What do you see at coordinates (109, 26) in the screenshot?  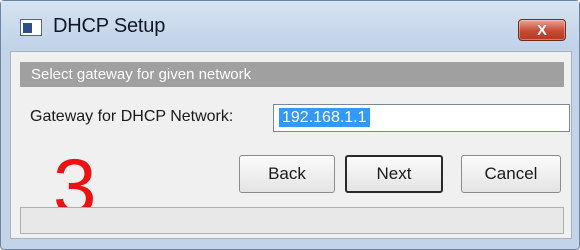 I see `window-title: DHCP Setup` at bounding box center [109, 26].